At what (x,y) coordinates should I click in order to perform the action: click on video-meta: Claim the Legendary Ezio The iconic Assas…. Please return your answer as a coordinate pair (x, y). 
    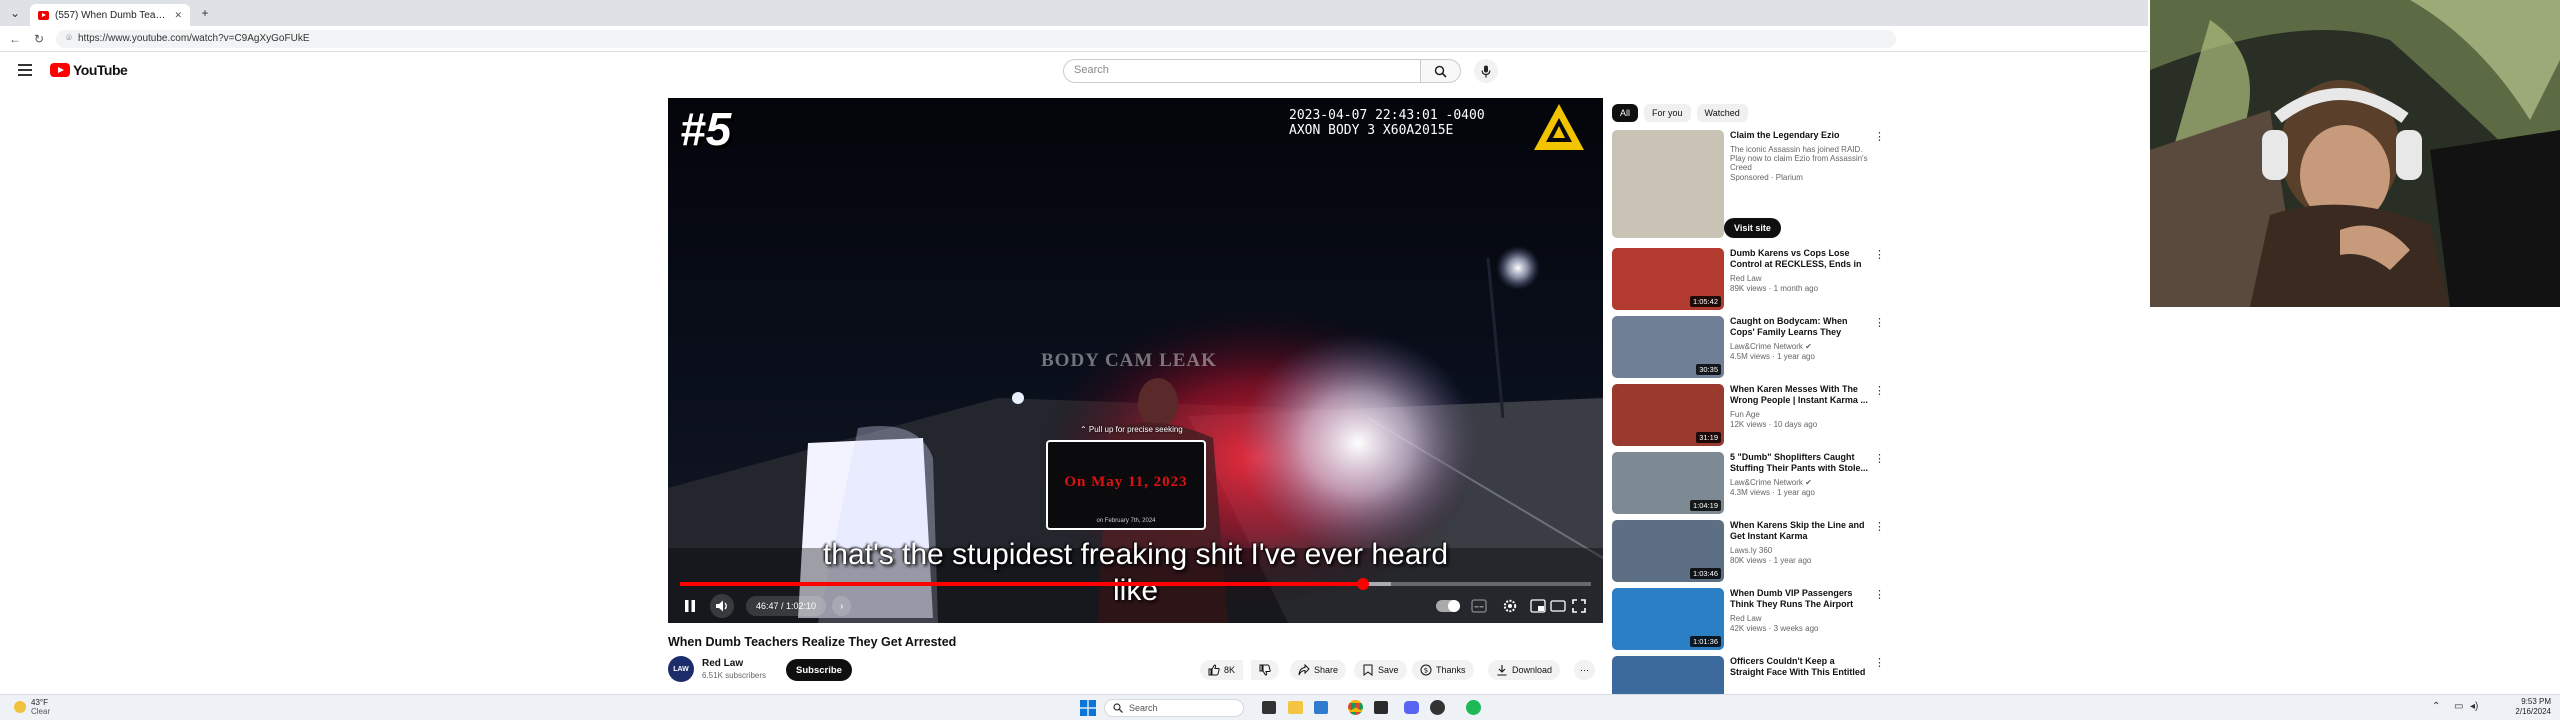
    Looking at the image, I should click on (1797, 184).